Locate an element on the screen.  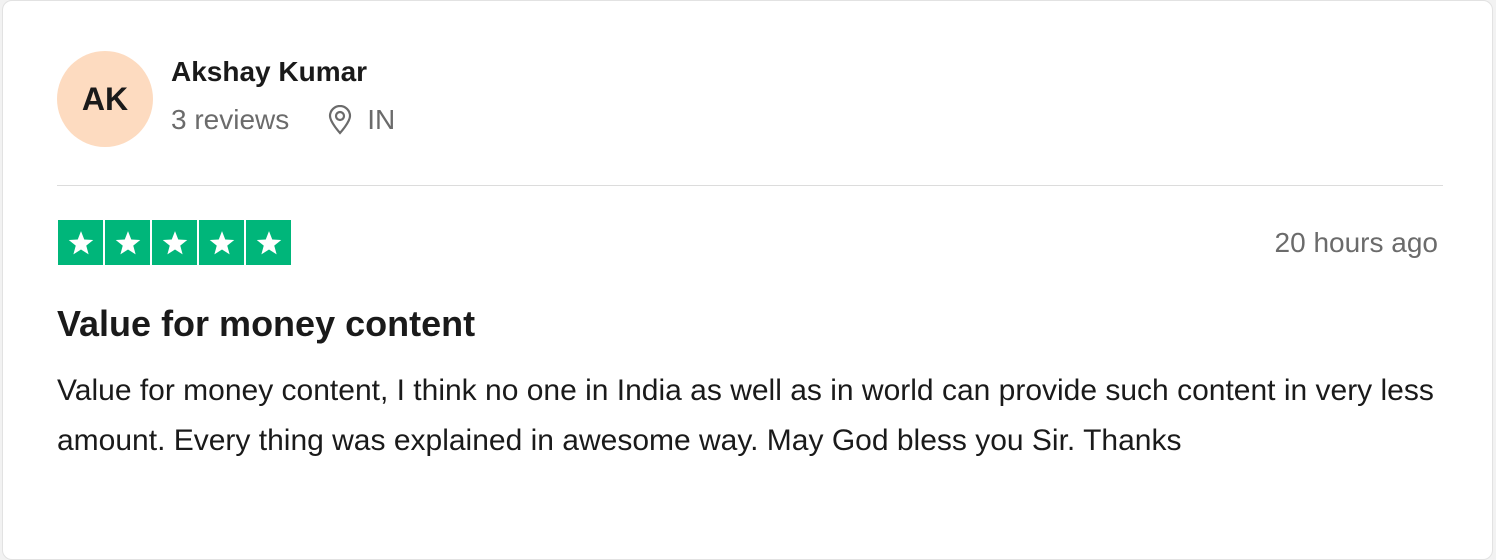
star-rating is located at coordinates (174, 242).